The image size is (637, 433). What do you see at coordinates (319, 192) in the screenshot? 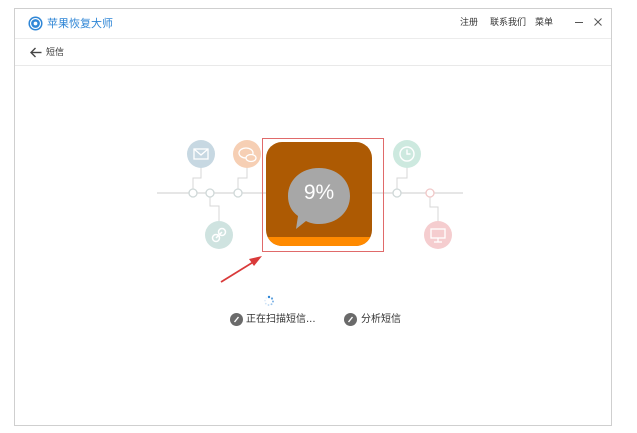
I see `progress-percent: 9%` at bounding box center [319, 192].